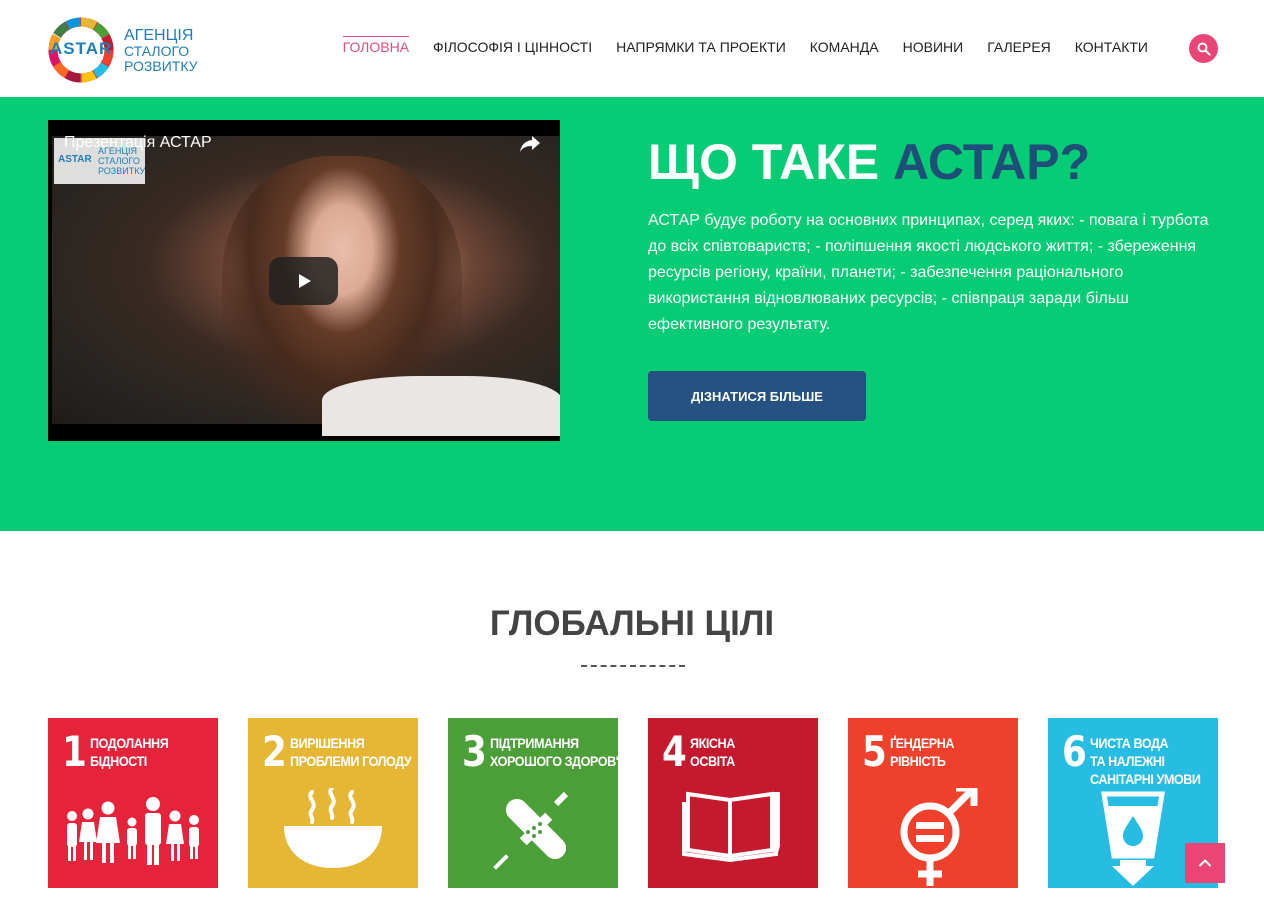 The width and height of the screenshot is (1264, 922). I want to click on logo-wordmark: ASTAR, so click(81, 48).